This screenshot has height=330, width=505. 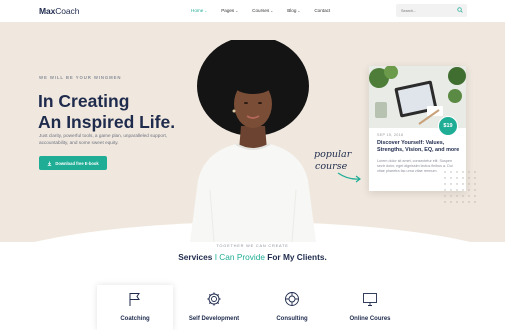 I want to click on dot-pattern-decoration, so click(x=460, y=187).